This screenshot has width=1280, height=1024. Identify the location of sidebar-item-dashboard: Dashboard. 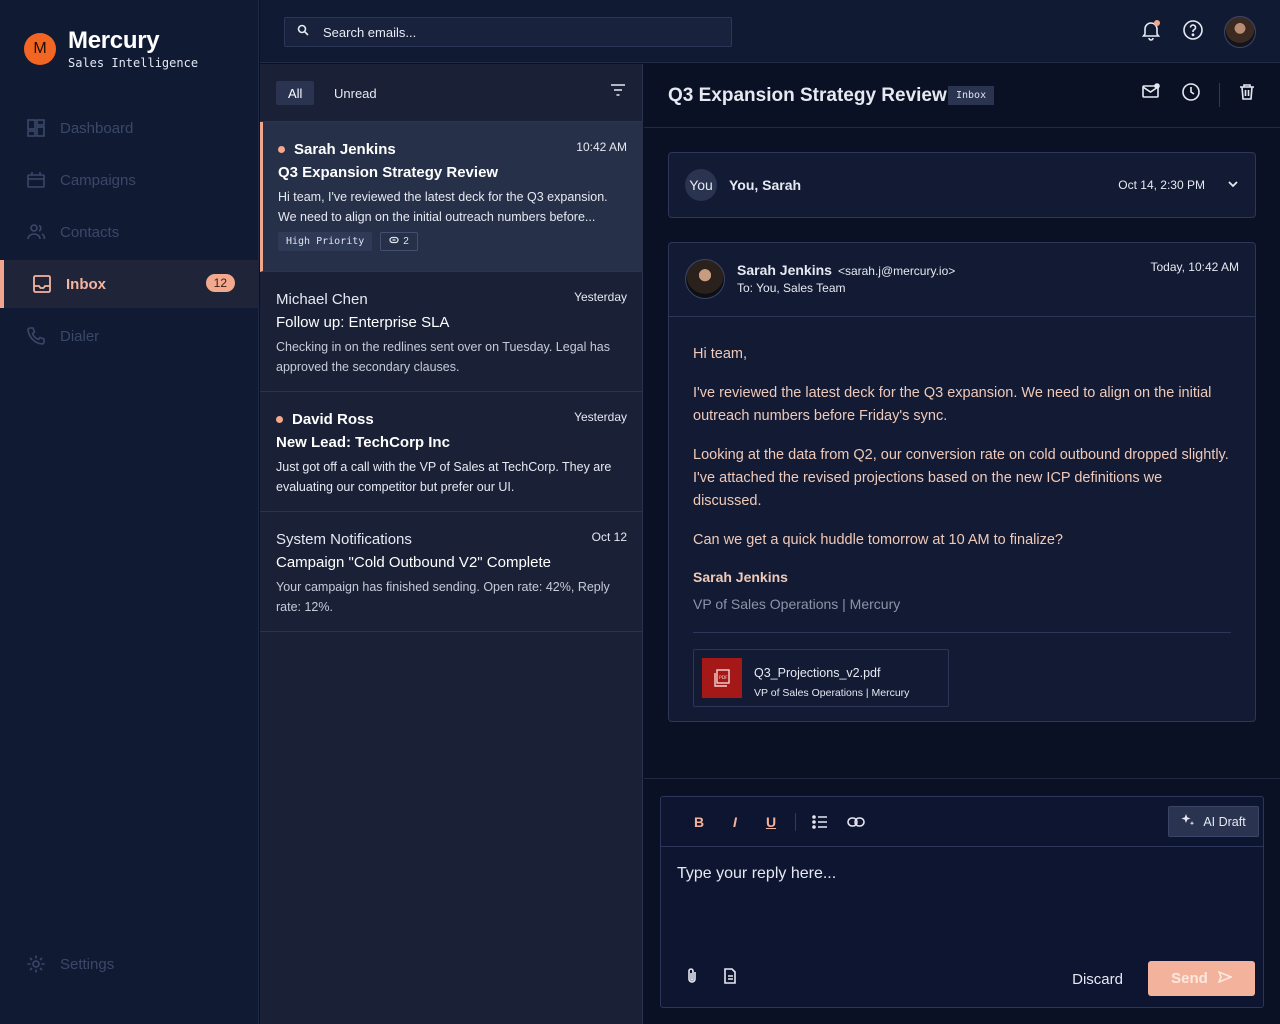
(129, 128).